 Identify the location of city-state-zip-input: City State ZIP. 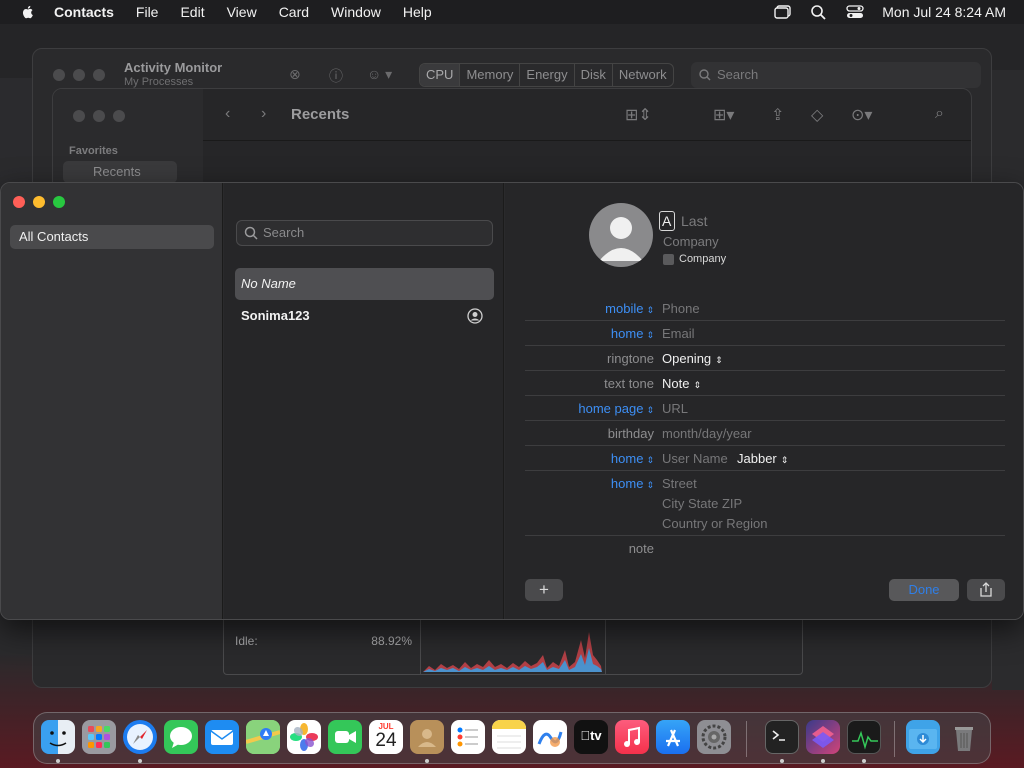
(702, 503).